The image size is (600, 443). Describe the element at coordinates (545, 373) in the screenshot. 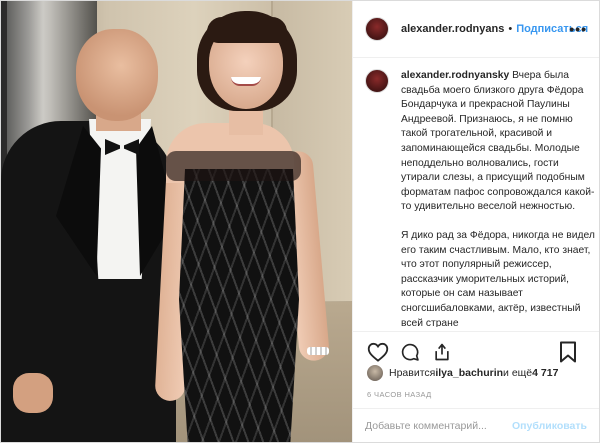

I see `likes-count: 4 717` at that location.